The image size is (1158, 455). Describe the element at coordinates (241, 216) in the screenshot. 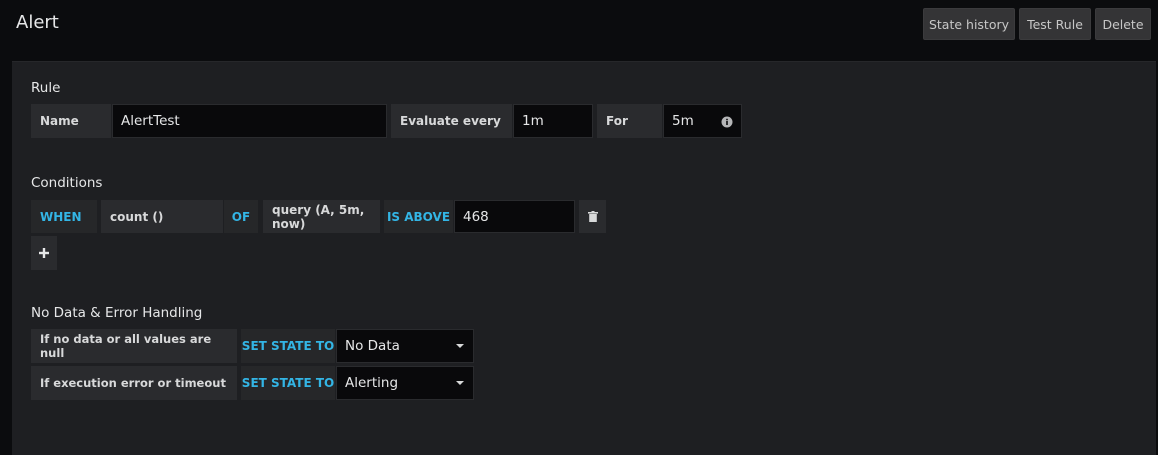

I see `of-keyword: OF` at that location.